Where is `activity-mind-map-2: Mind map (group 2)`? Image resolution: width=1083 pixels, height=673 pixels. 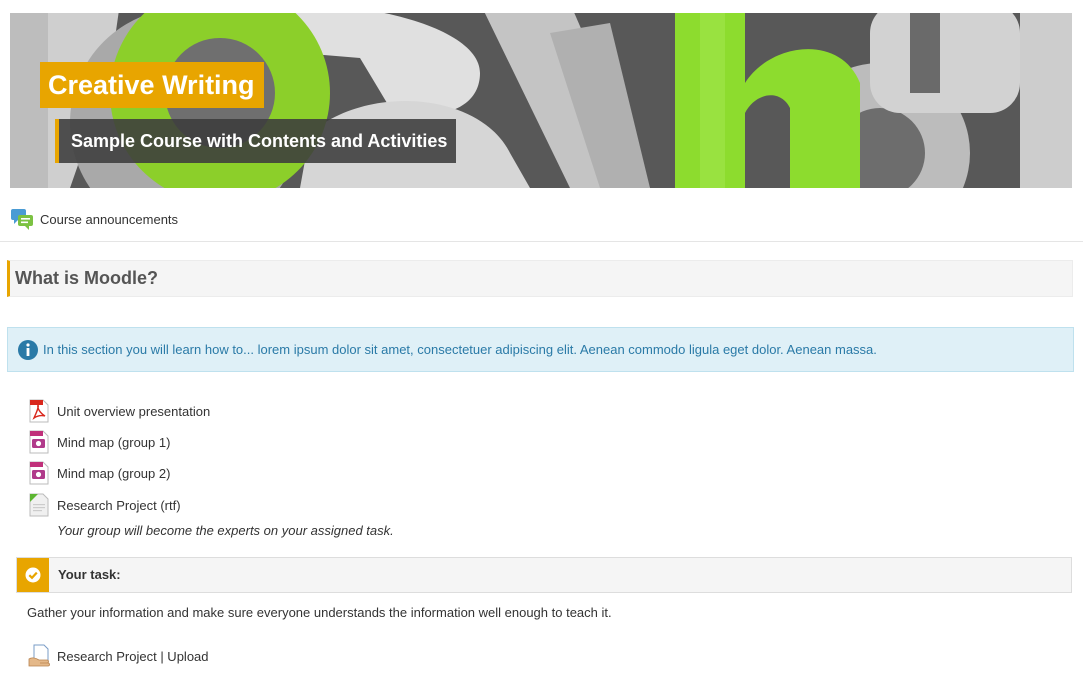 activity-mind-map-2: Mind map (group 2) is located at coordinates (99, 473).